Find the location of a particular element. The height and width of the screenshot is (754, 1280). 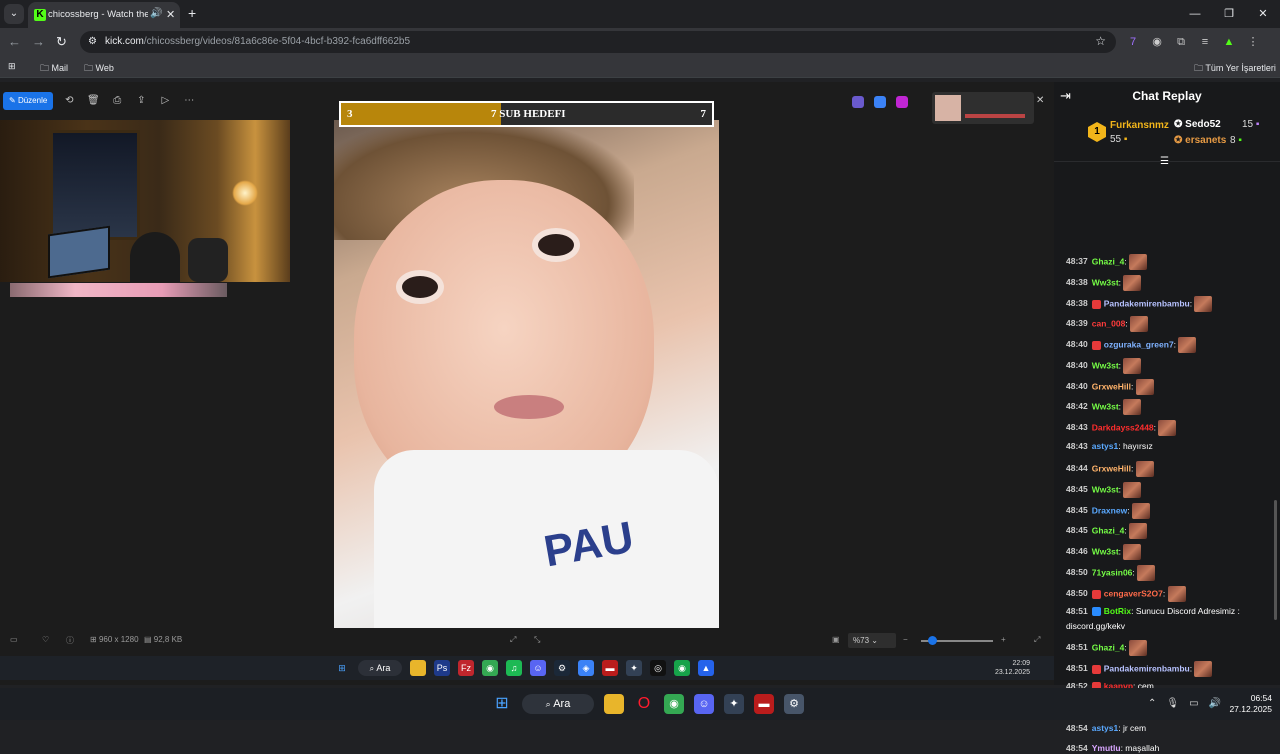

message-username: cengaverS2O7 is located at coordinates (1133, 593).